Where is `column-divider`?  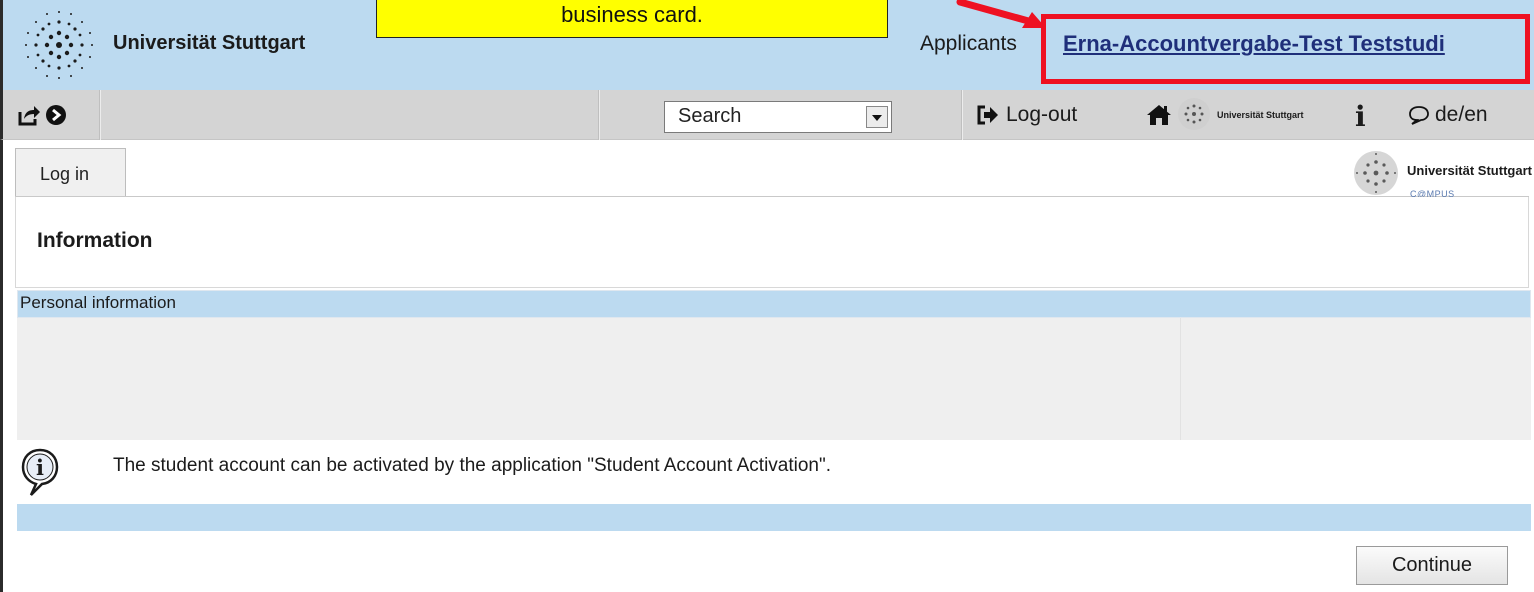 column-divider is located at coordinates (1180, 379).